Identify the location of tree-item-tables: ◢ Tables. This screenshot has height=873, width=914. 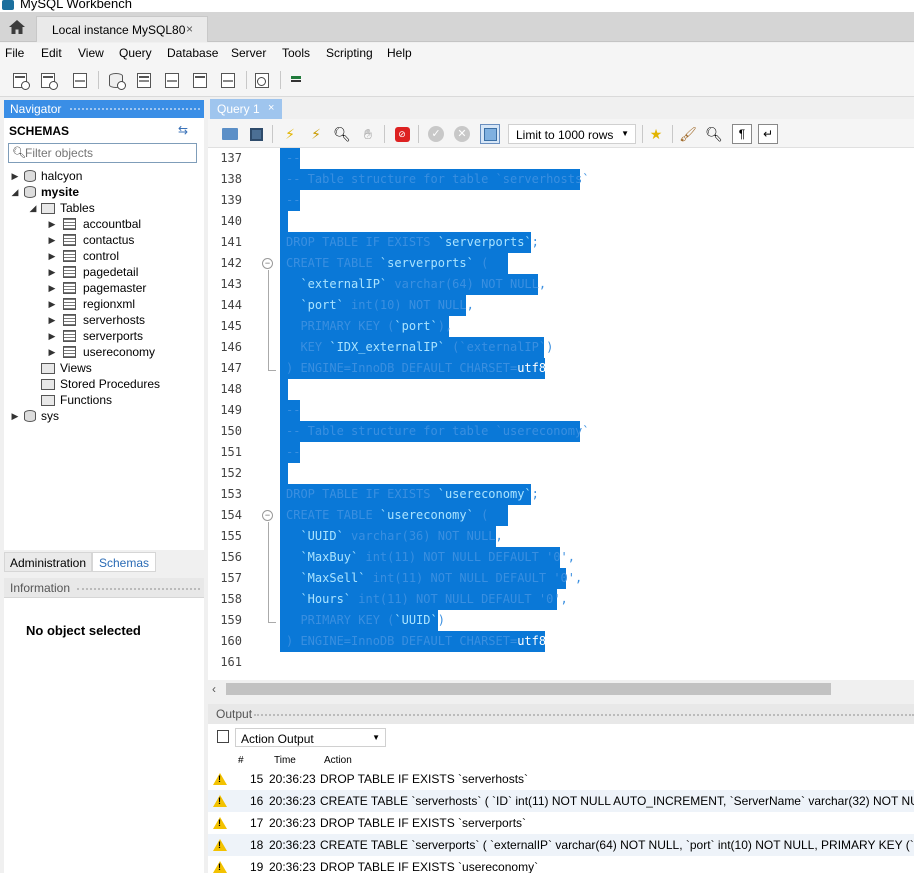
(61, 208).